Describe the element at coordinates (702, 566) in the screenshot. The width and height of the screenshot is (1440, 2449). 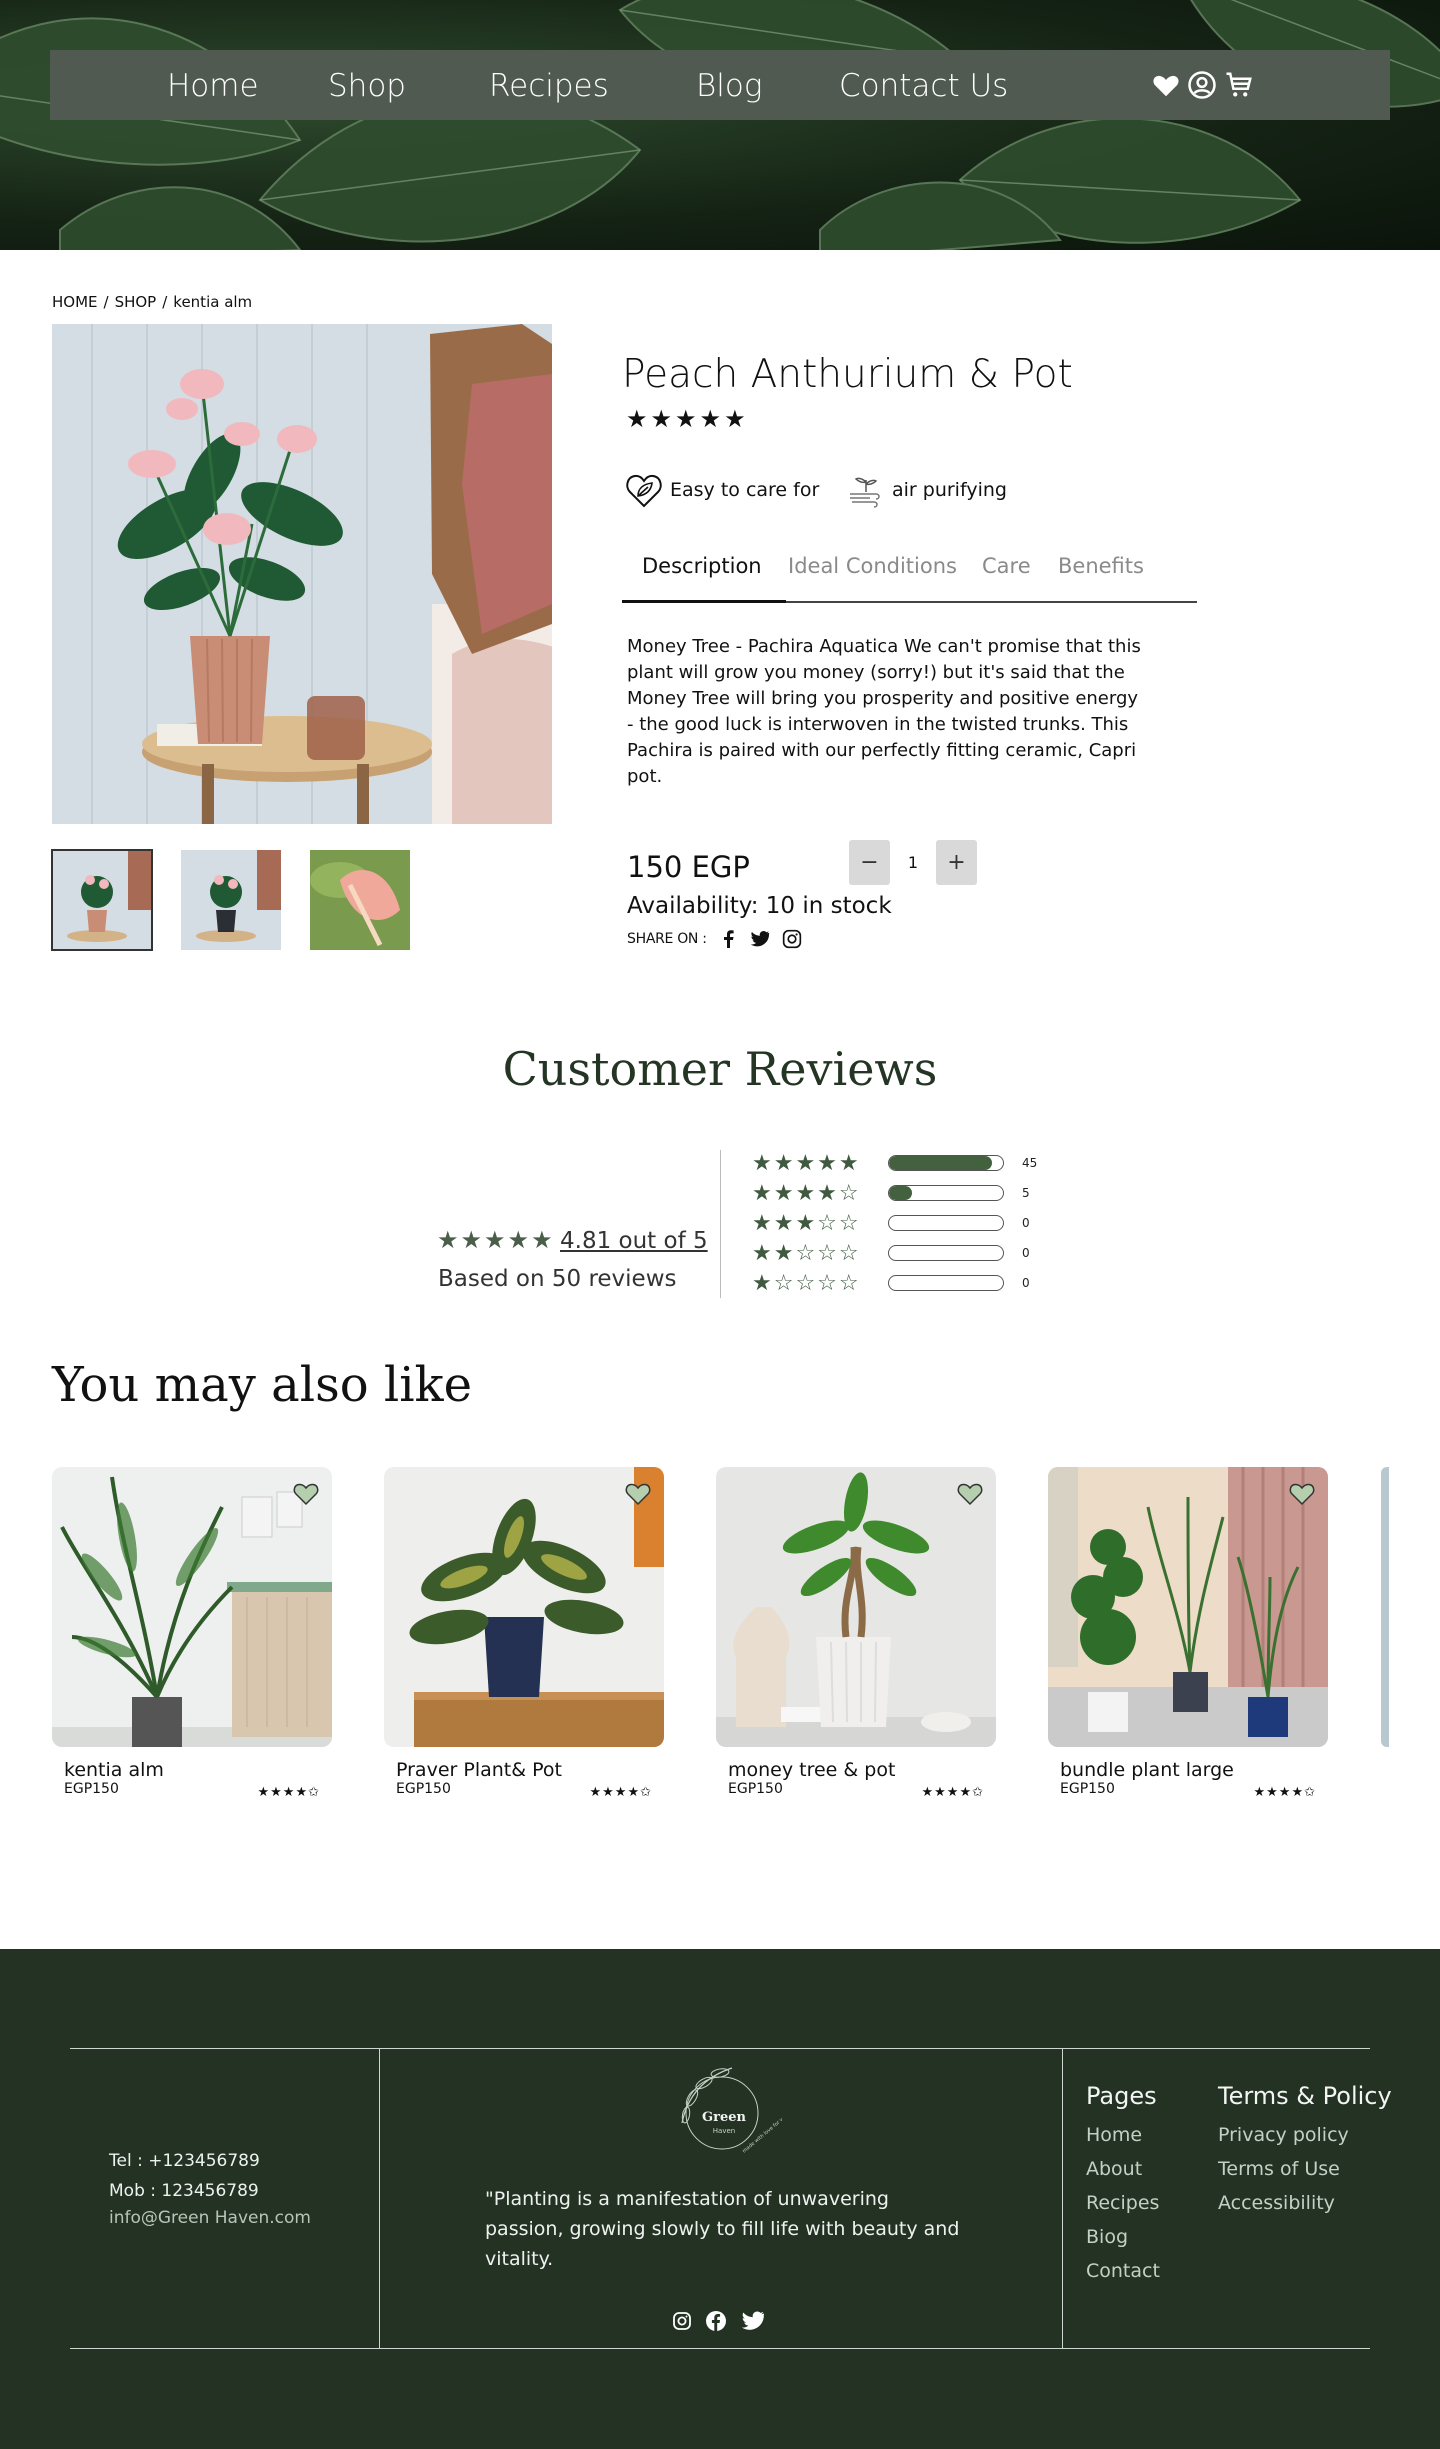
I see `tab-description: Description` at that location.